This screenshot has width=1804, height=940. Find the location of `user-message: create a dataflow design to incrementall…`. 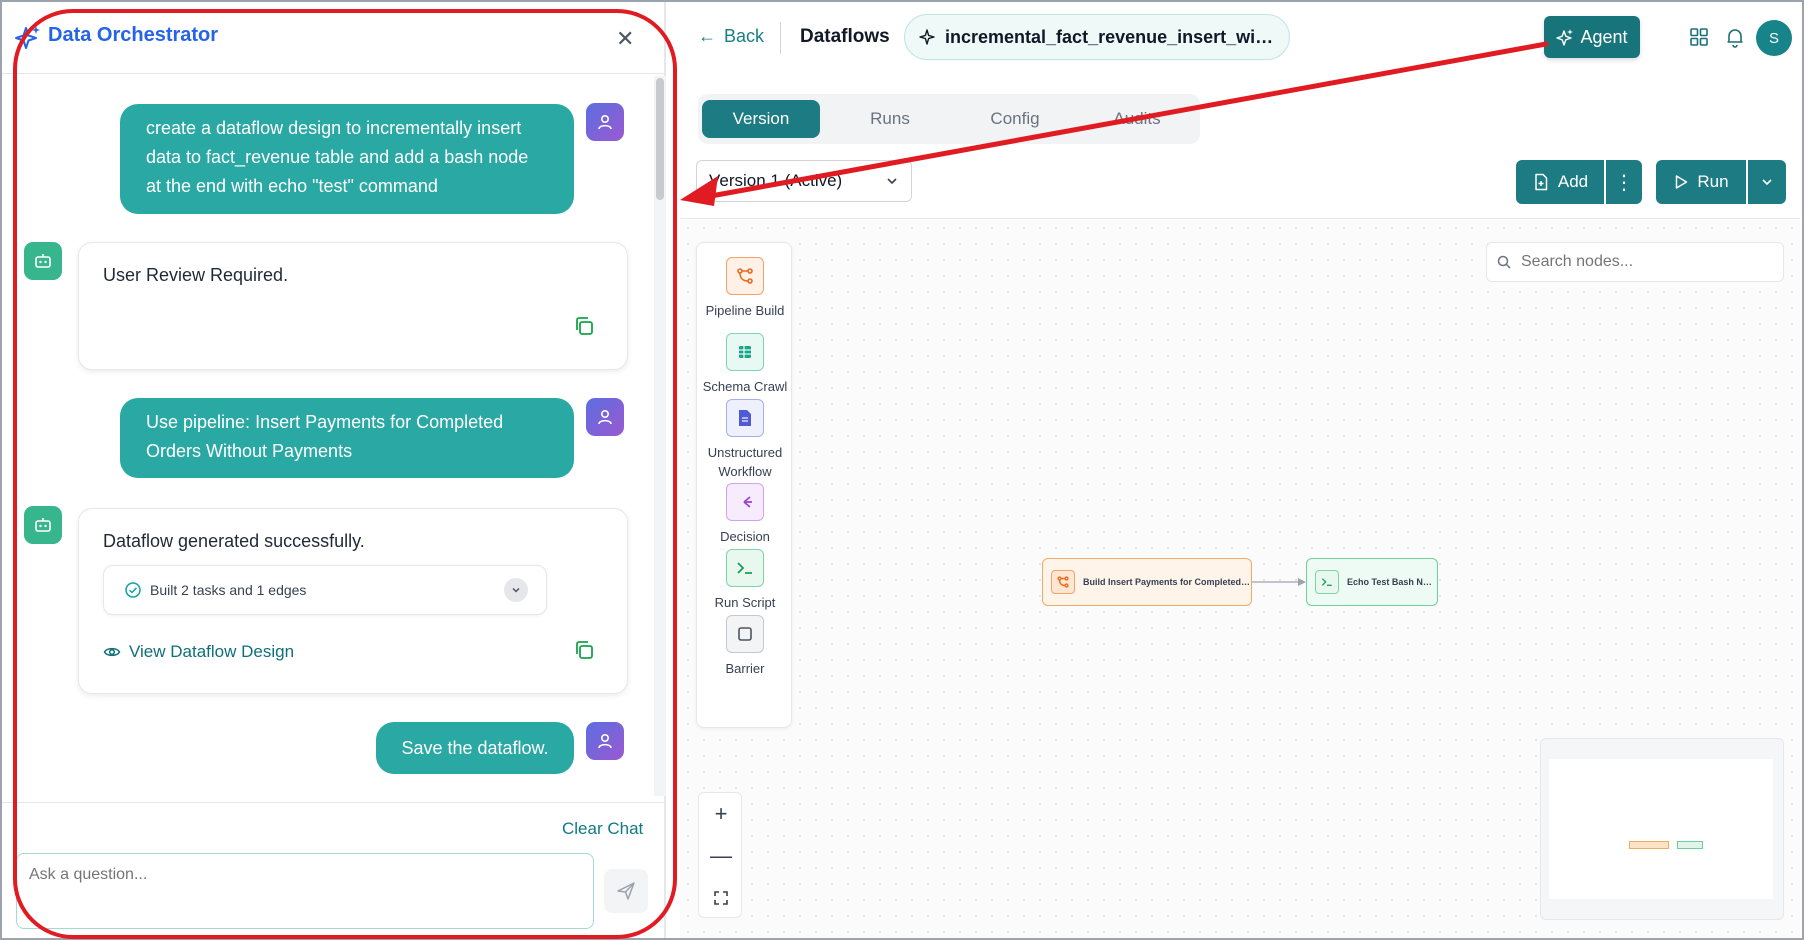

user-message: create a dataflow design to incrementall… is located at coordinates (347, 159).